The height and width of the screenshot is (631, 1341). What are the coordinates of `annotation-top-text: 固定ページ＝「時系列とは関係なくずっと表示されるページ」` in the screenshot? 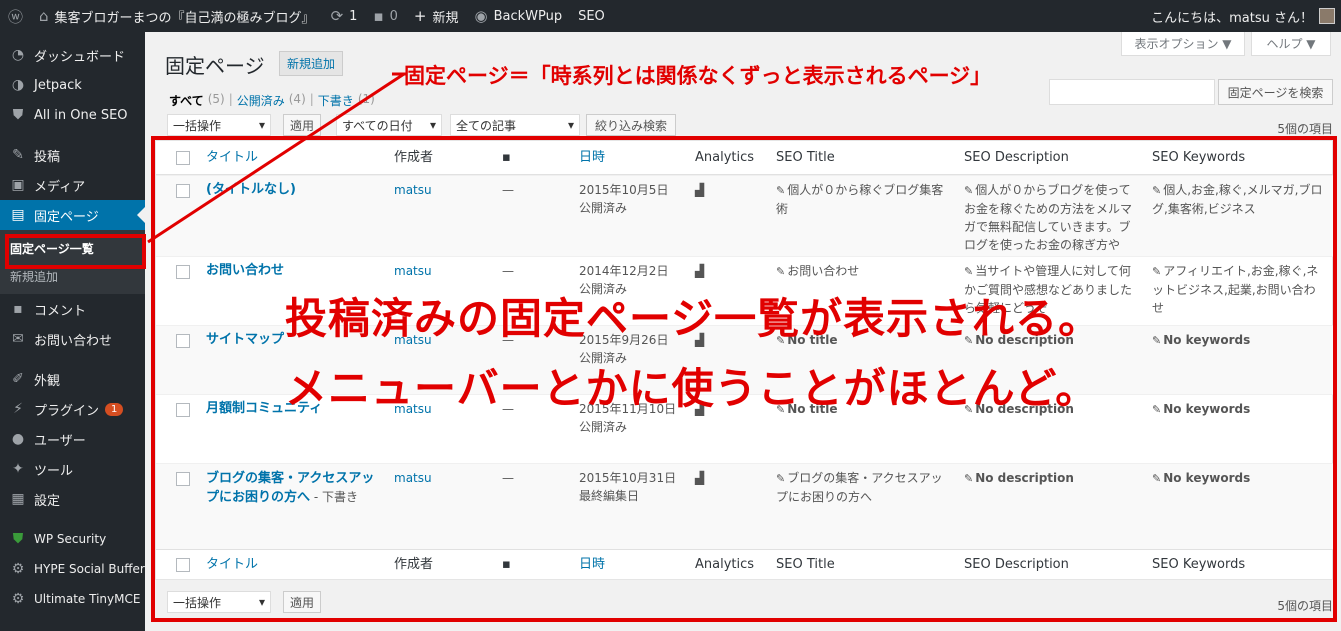 It's located at (698, 76).